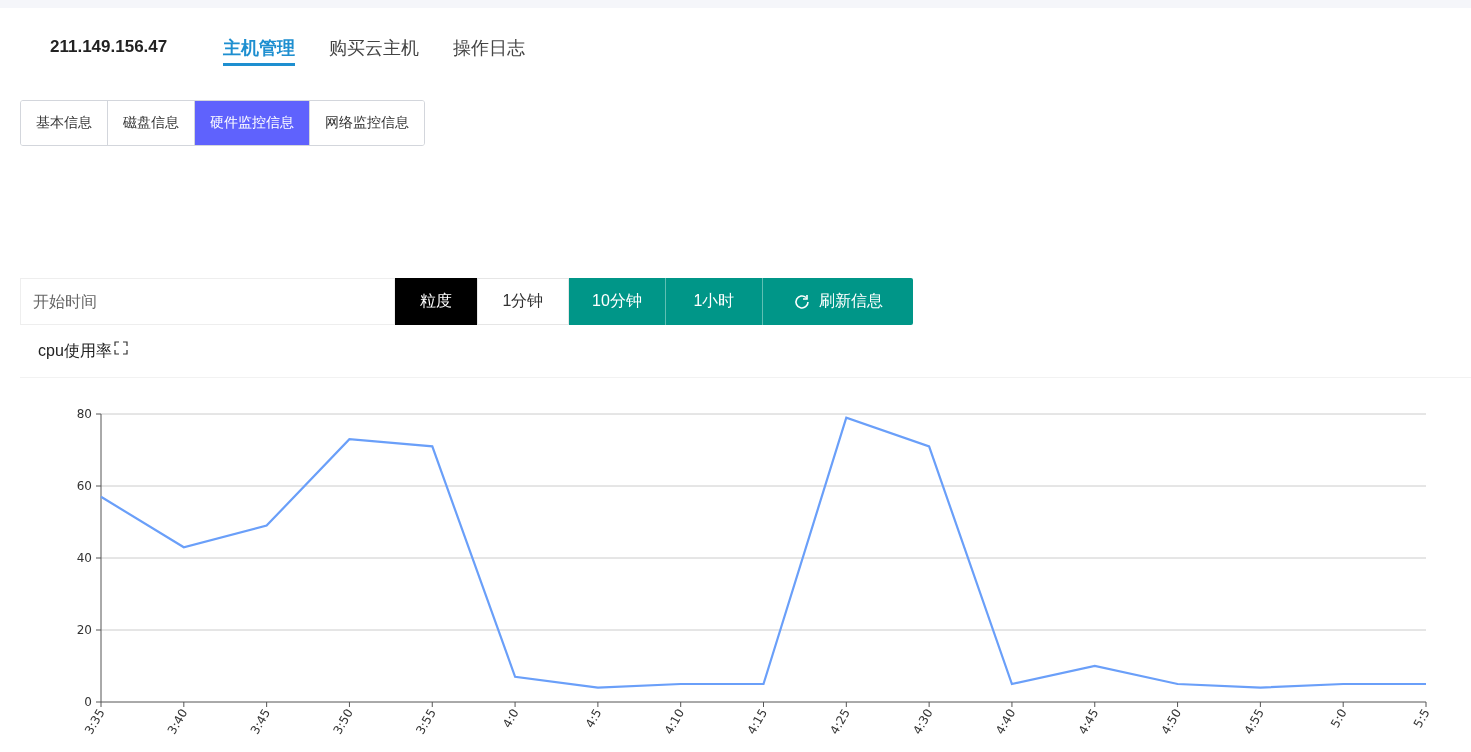  Describe the element at coordinates (510, 718) in the screenshot. I see `x-tick-label: 4:0` at that location.